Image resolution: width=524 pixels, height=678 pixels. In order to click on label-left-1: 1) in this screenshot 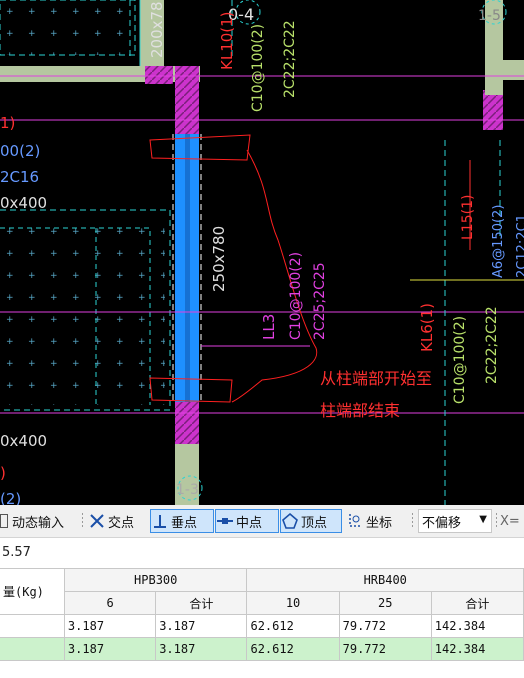, I will do `click(7, 123)`.